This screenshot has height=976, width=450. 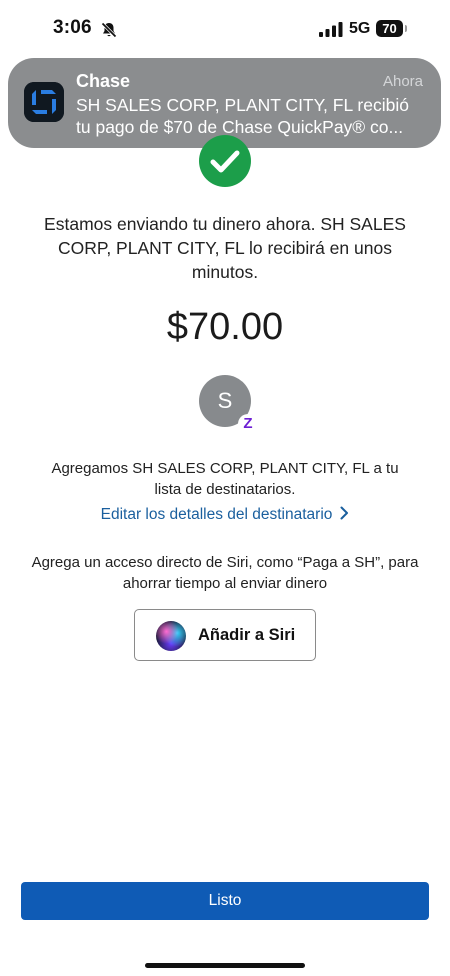 I want to click on checkmark-icon, so click(x=225, y=161).